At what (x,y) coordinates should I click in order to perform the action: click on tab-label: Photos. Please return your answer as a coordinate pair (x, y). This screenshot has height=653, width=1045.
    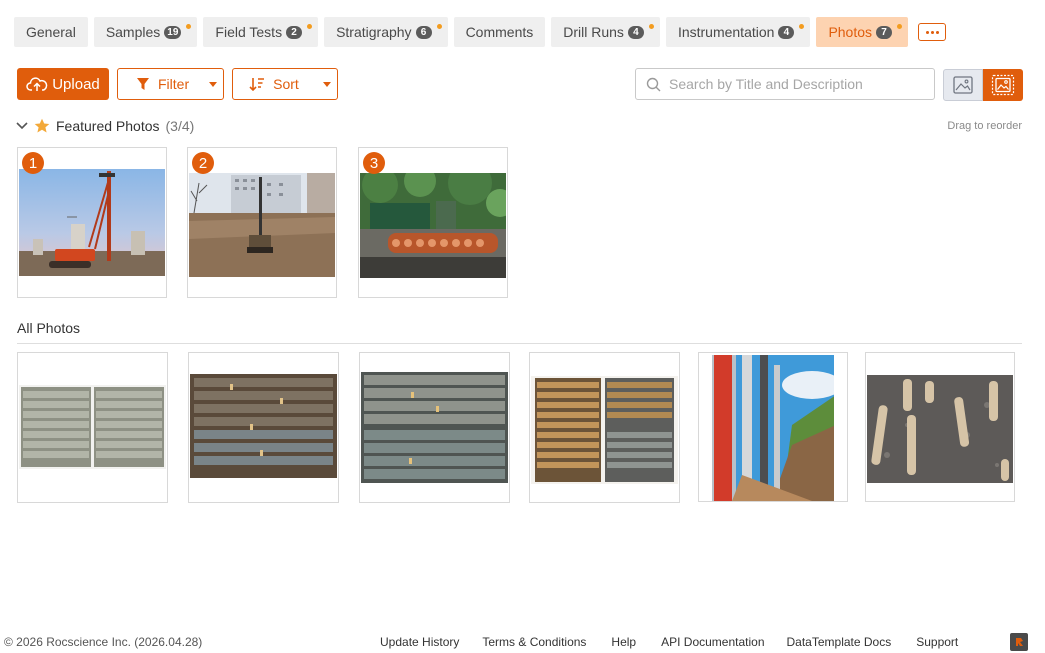
    Looking at the image, I should click on (850, 32).